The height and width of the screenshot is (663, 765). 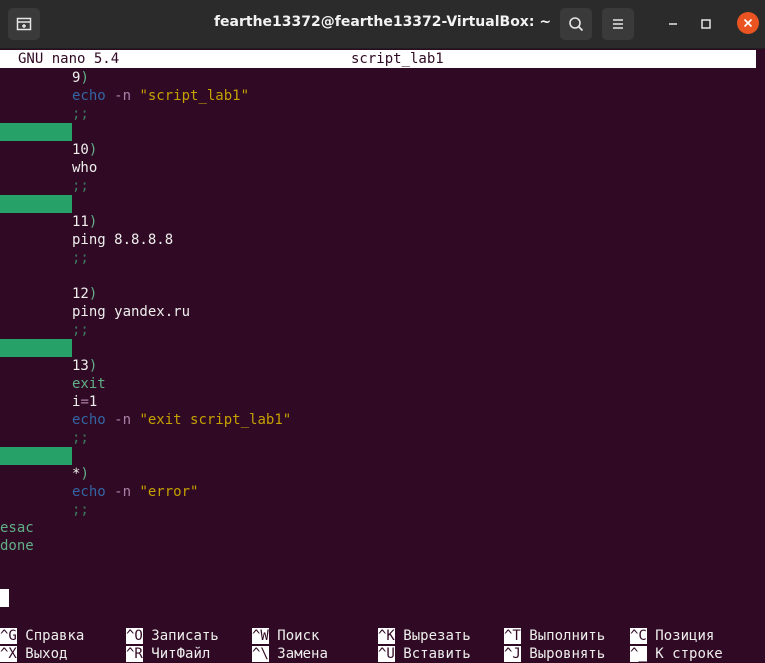 What do you see at coordinates (46, 654) in the screenshot?
I see `shortcut-label: Выход` at bounding box center [46, 654].